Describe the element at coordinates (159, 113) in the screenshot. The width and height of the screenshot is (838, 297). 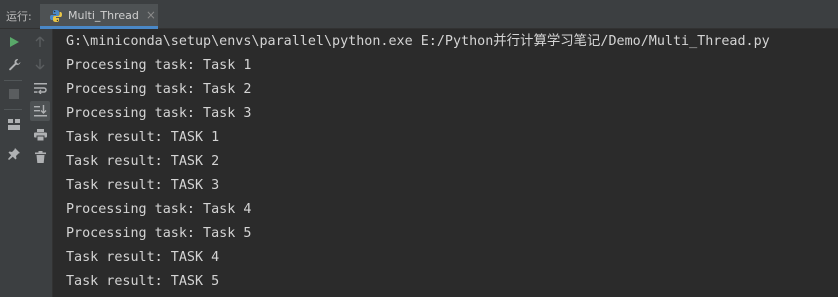
I see `console-line: Processing task: Task 3` at that location.